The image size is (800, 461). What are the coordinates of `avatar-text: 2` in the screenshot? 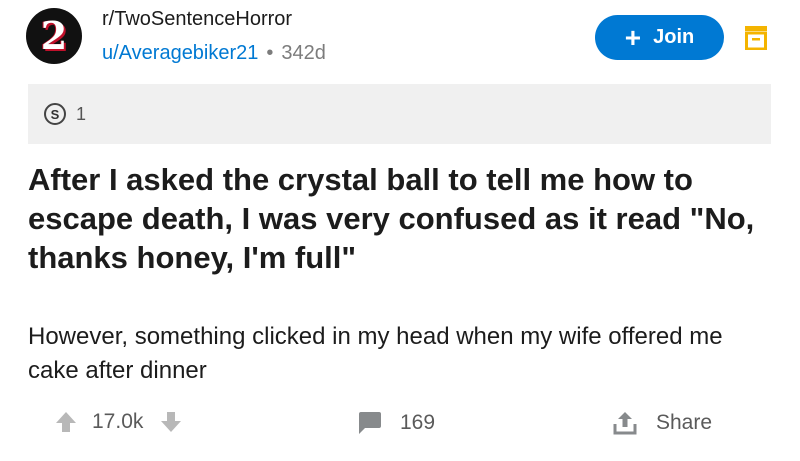 It's located at (54, 35).